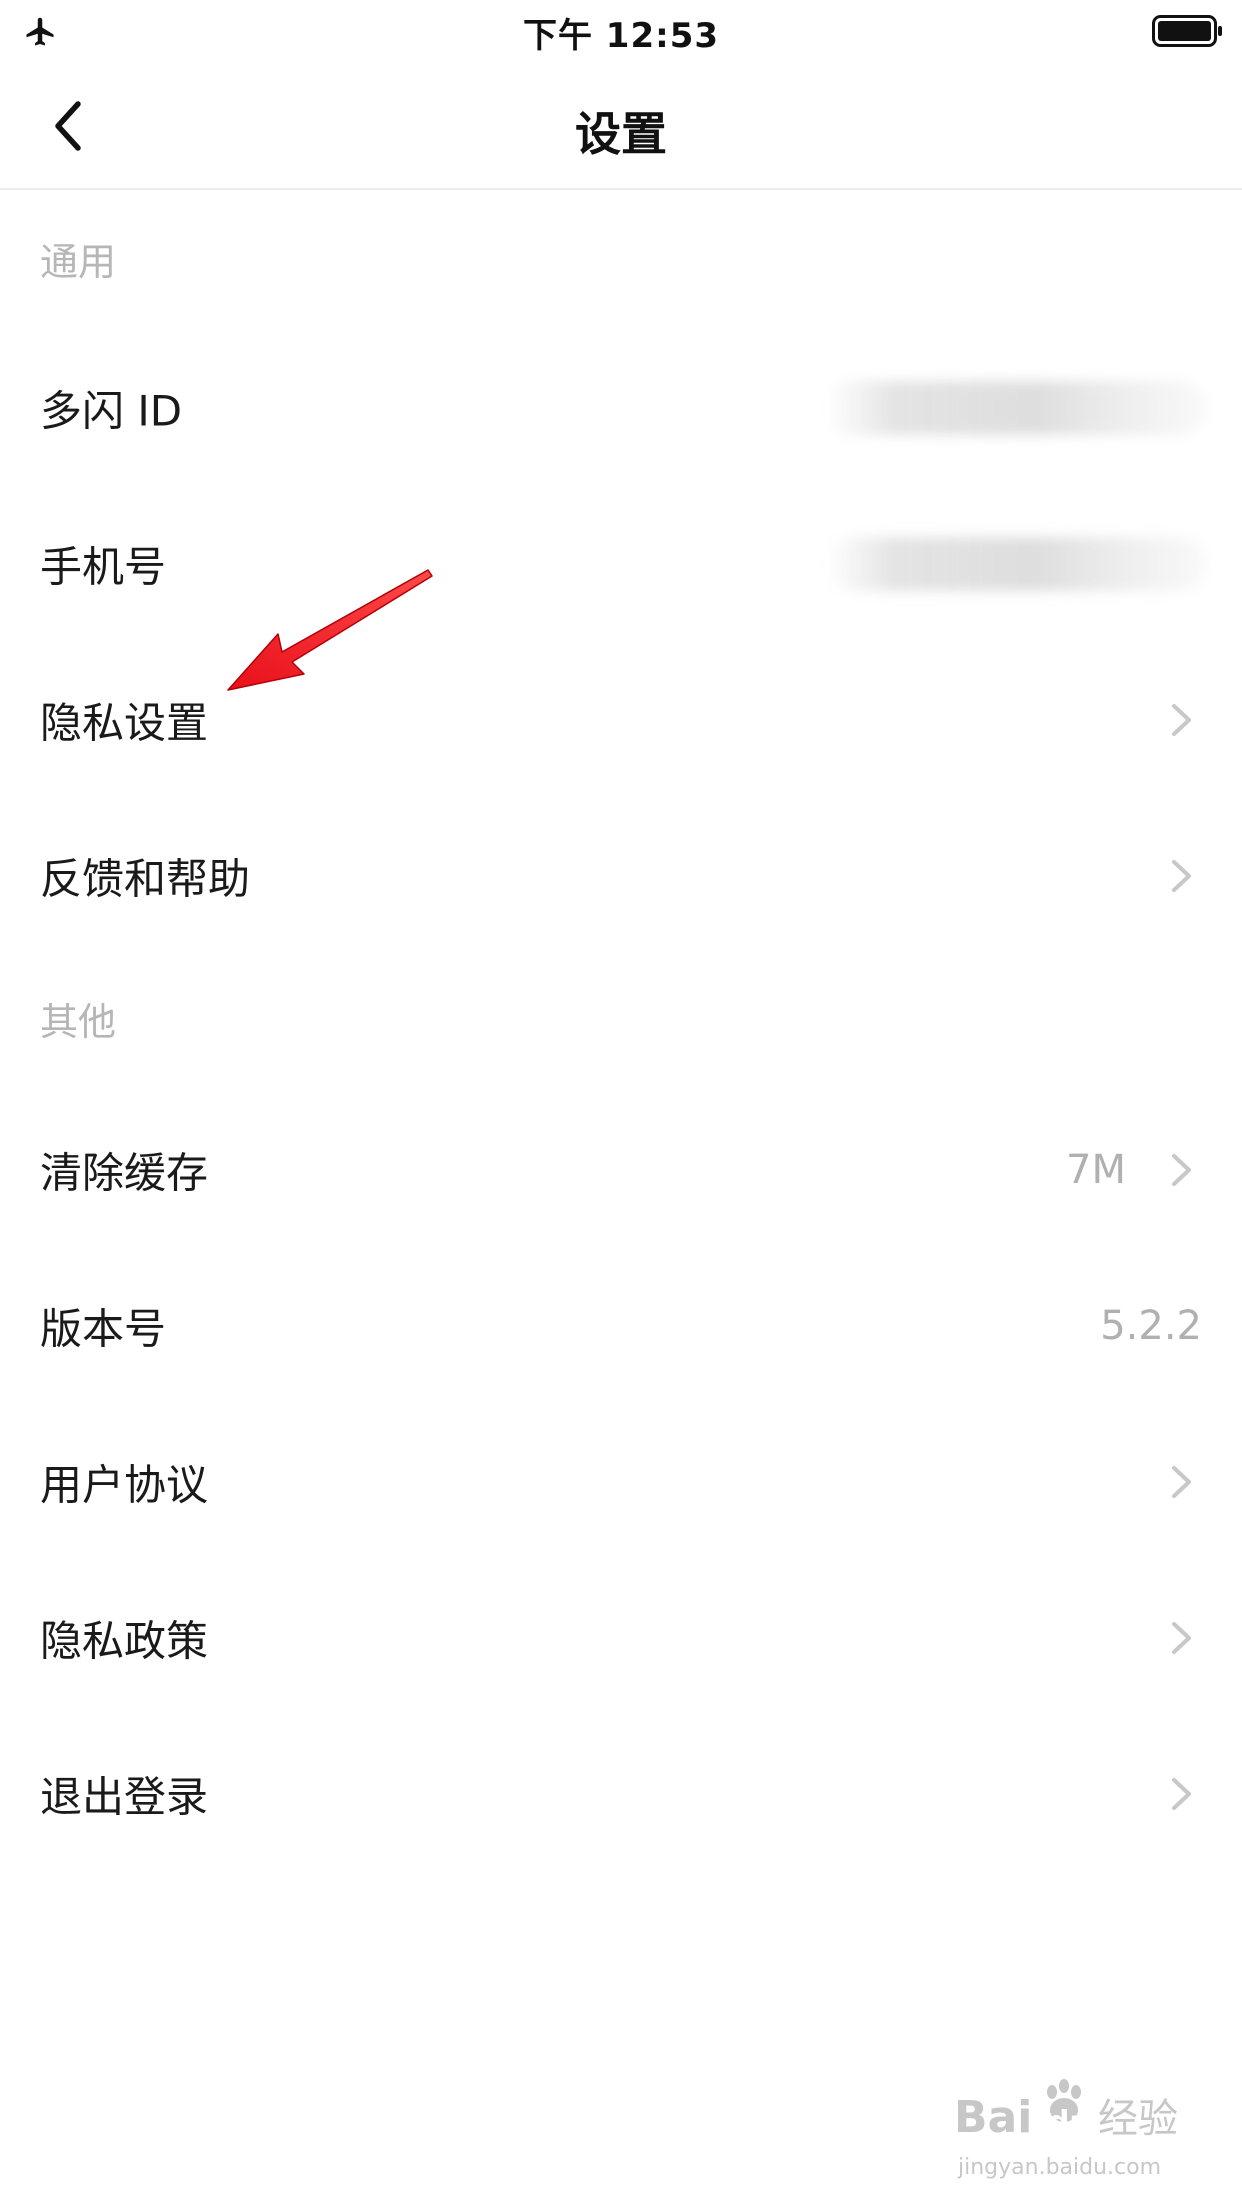 The width and height of the screenshot is (1242, 2208). Describe the element at coordinates (1096, 1170) in the screenshot. I see `cache-size-value: 7M` at that location.